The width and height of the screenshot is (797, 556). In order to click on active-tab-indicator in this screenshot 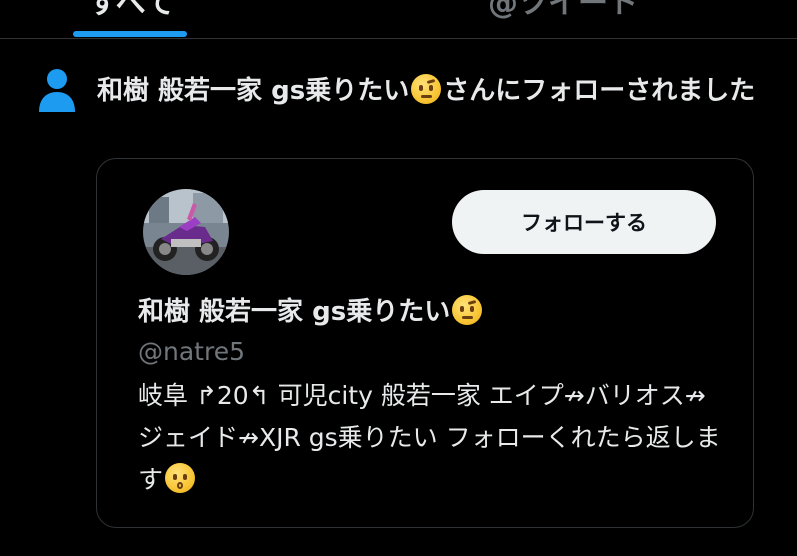, I will do `click(130, 34)`.